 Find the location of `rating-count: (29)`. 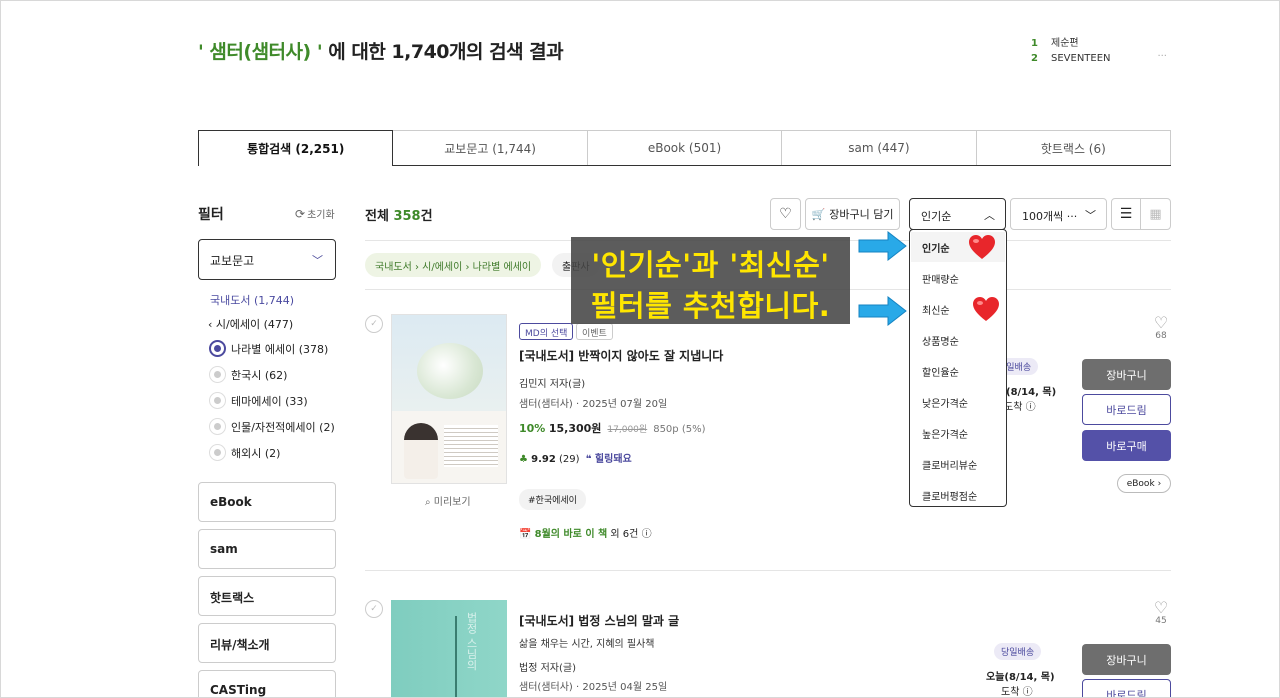

rating-count: (29) is located at coordinates (569, 459).